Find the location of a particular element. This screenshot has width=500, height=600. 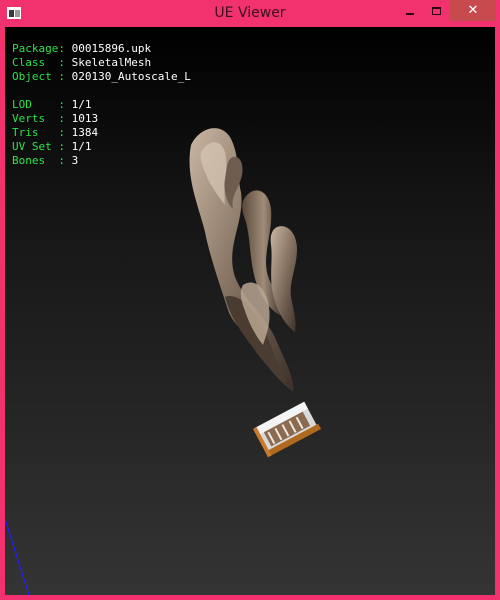

minimize-icon is located at coordinates (410, 13).